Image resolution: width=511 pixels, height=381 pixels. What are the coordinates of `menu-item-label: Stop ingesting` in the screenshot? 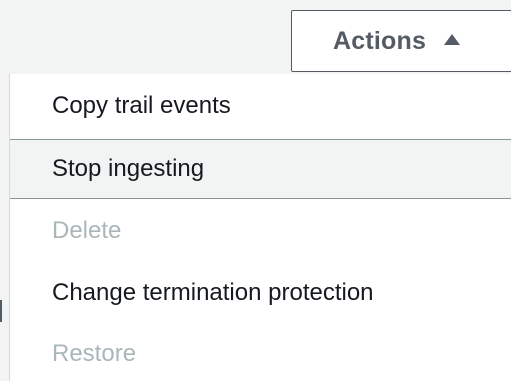 It's located at (128, 168).